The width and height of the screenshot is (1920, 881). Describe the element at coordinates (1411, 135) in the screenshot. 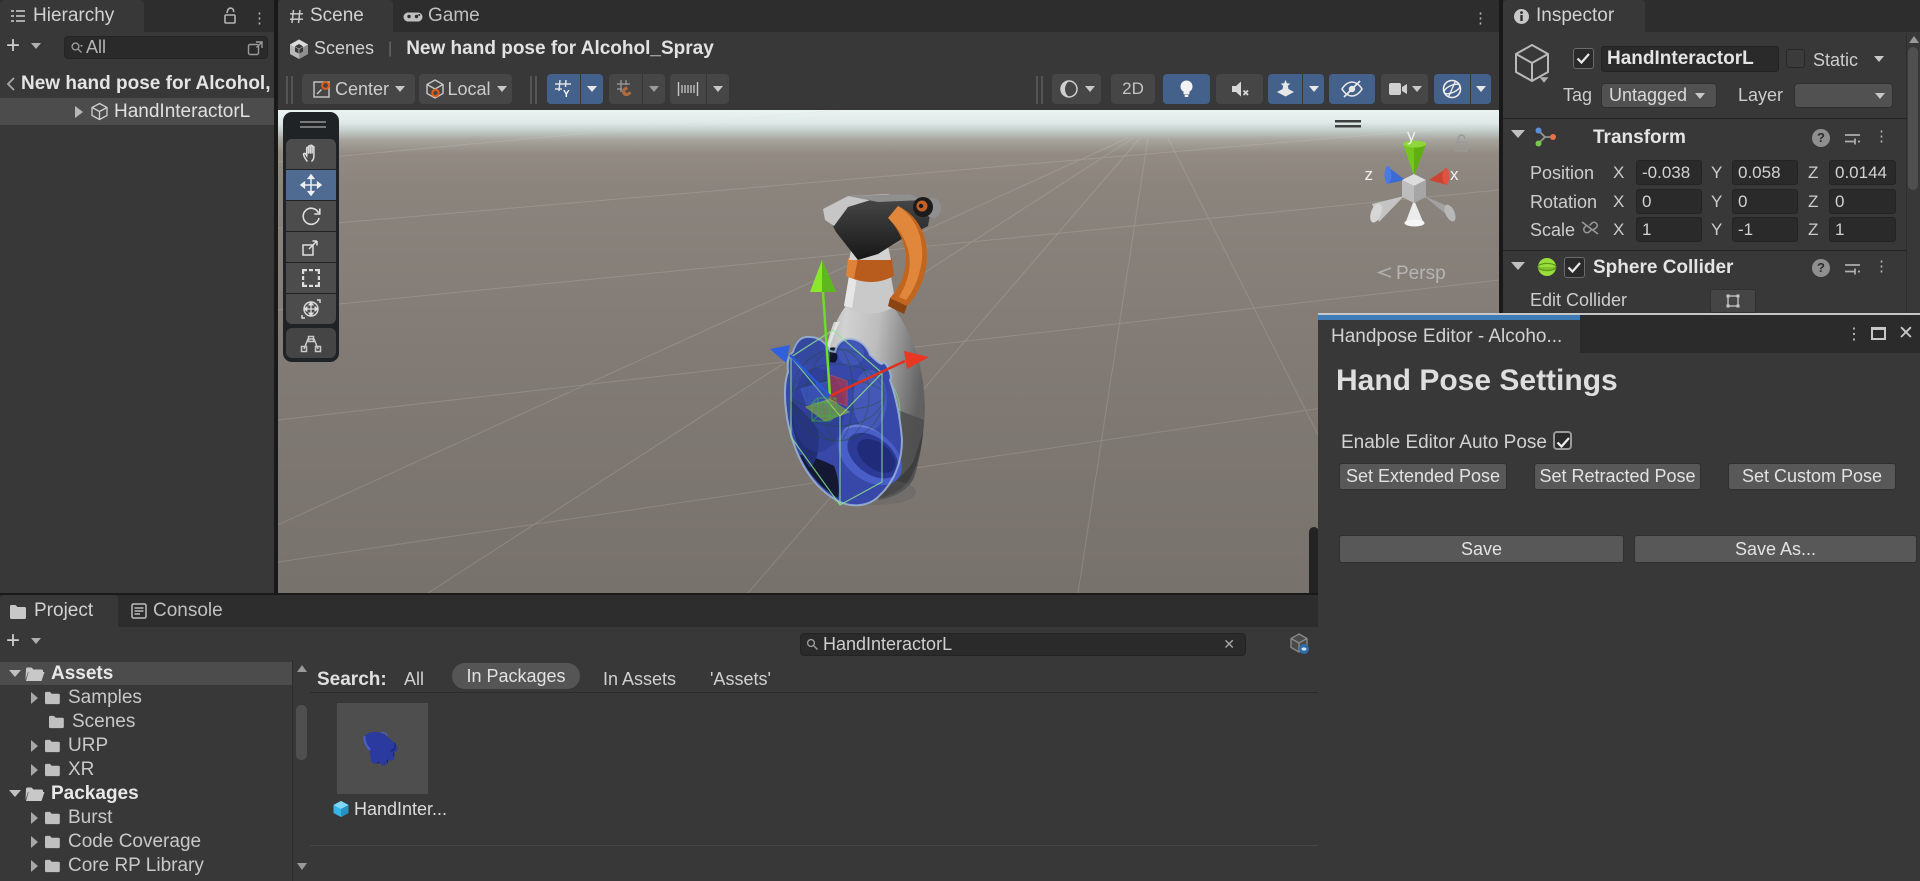

I see `svg-text: y` at that location.